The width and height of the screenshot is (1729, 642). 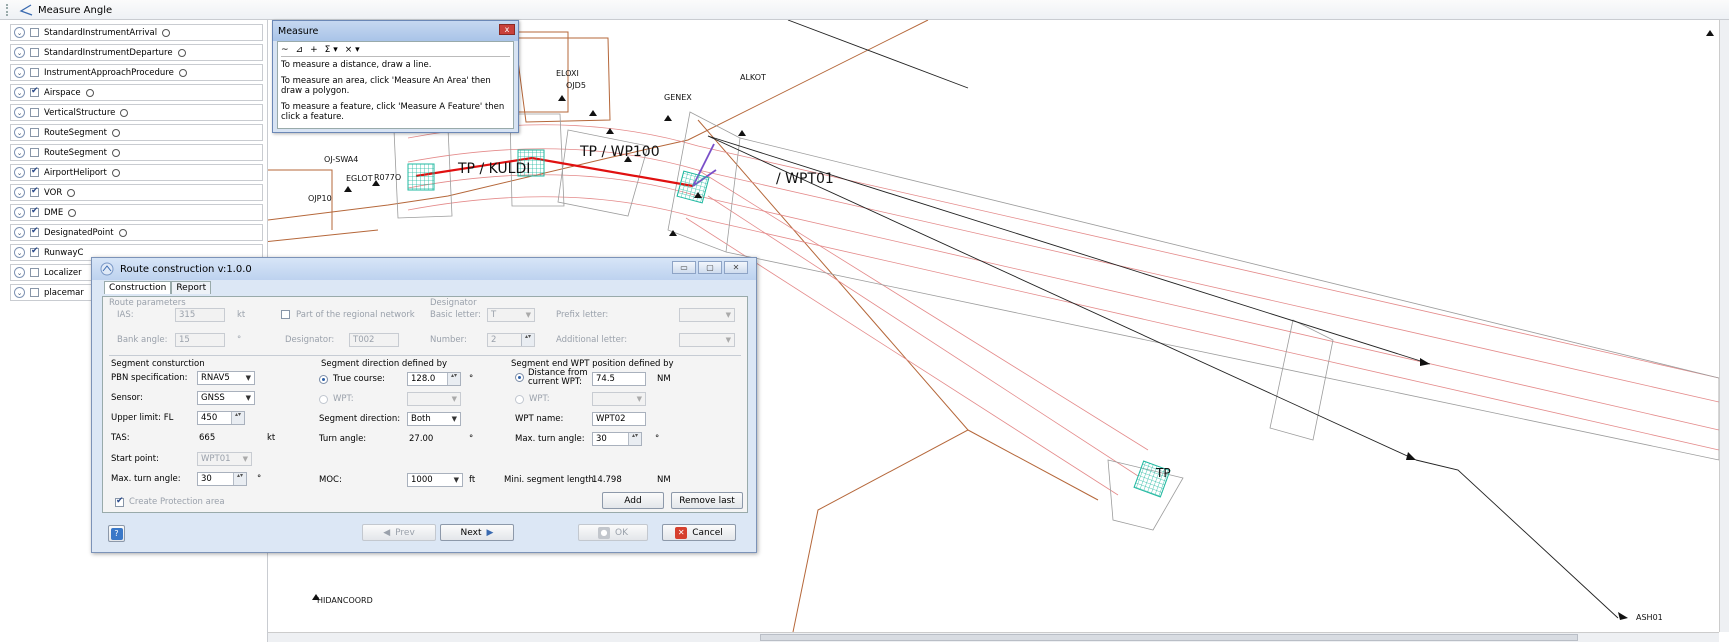 What do you see at coordinates (519, 377) in the screenshot?
I see `distance-radio` at bounding box center [519, 377].